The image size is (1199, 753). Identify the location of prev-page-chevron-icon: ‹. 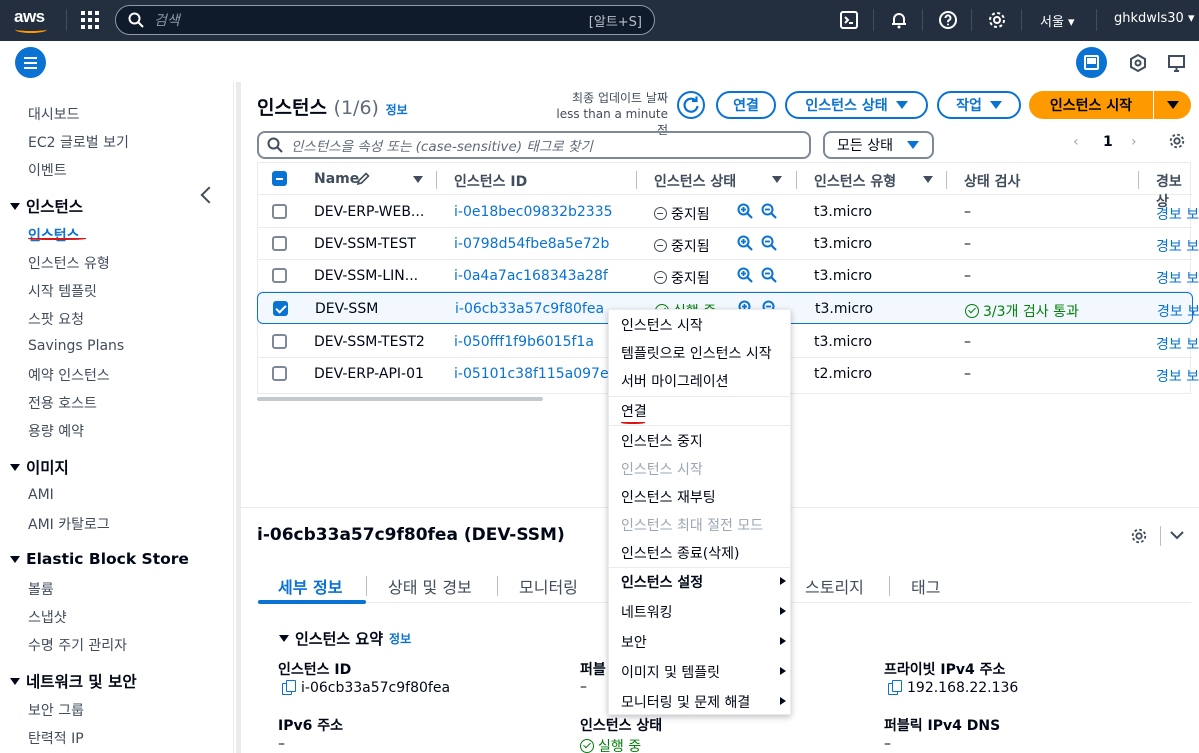
(1076, 142).